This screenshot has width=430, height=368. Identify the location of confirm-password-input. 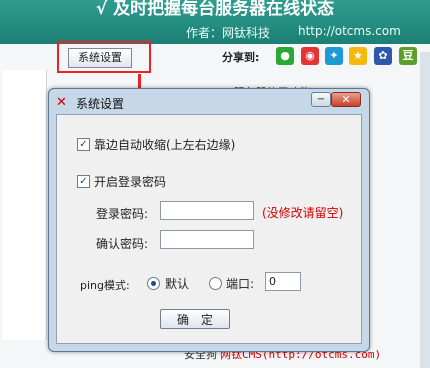
(207, 239).